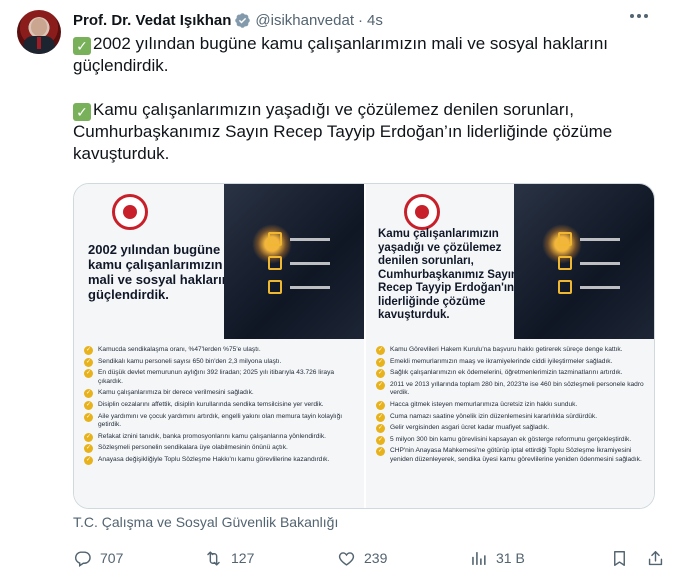  What do you see at coordinates (346, 558) in the screenshot?
I see `like-icon` at bounding box center [346, 558].